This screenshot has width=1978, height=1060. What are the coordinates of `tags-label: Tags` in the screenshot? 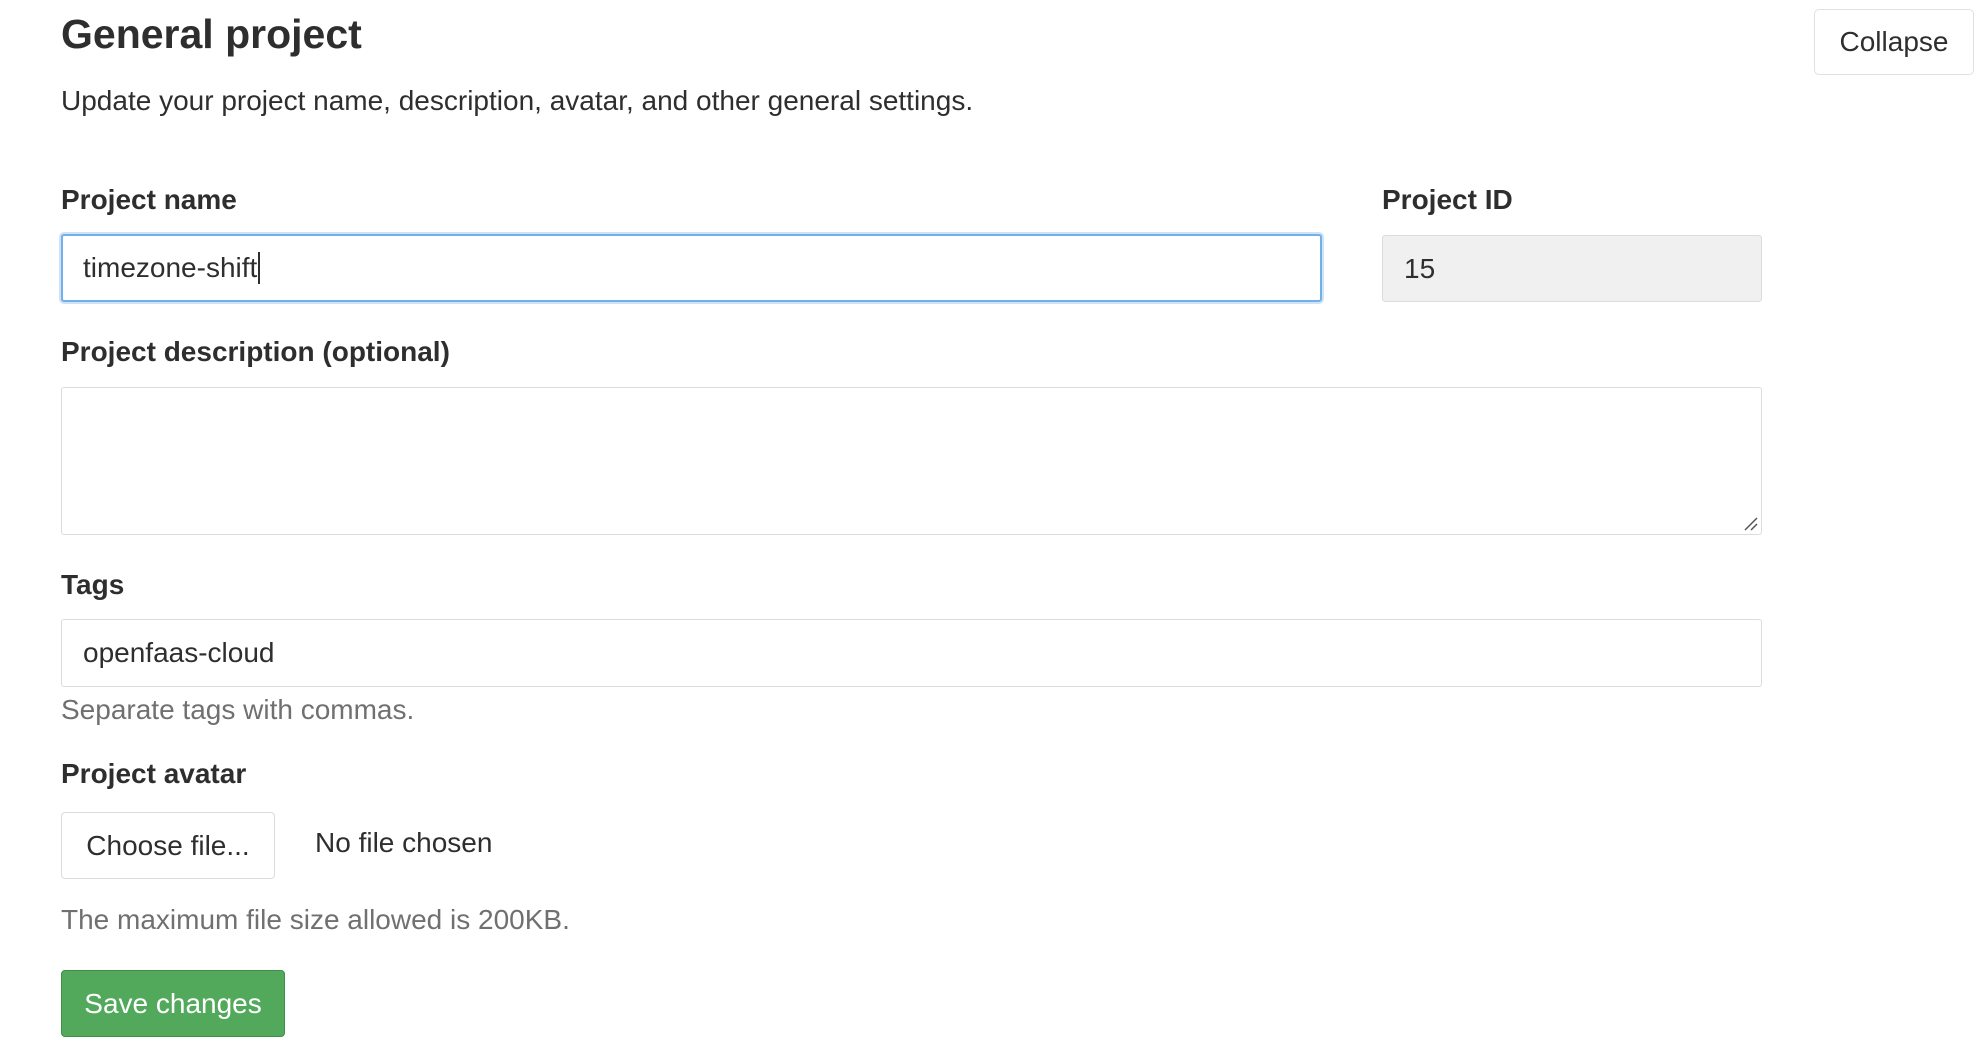 It's located at (93, 584).